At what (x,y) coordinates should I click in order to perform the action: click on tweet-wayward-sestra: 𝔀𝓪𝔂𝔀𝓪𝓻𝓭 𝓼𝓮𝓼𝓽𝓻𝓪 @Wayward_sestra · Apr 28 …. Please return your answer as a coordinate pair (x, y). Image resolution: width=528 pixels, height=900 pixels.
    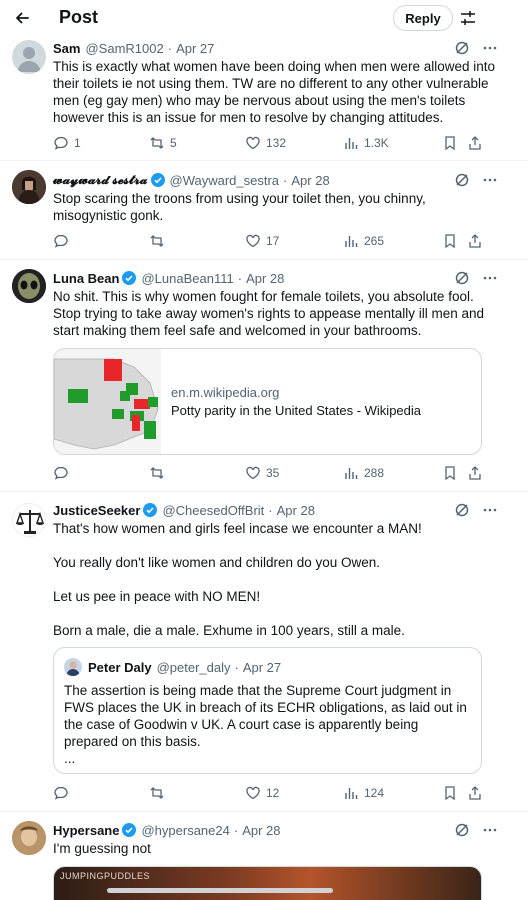
    Looking at the image, I should click on (264, 210).